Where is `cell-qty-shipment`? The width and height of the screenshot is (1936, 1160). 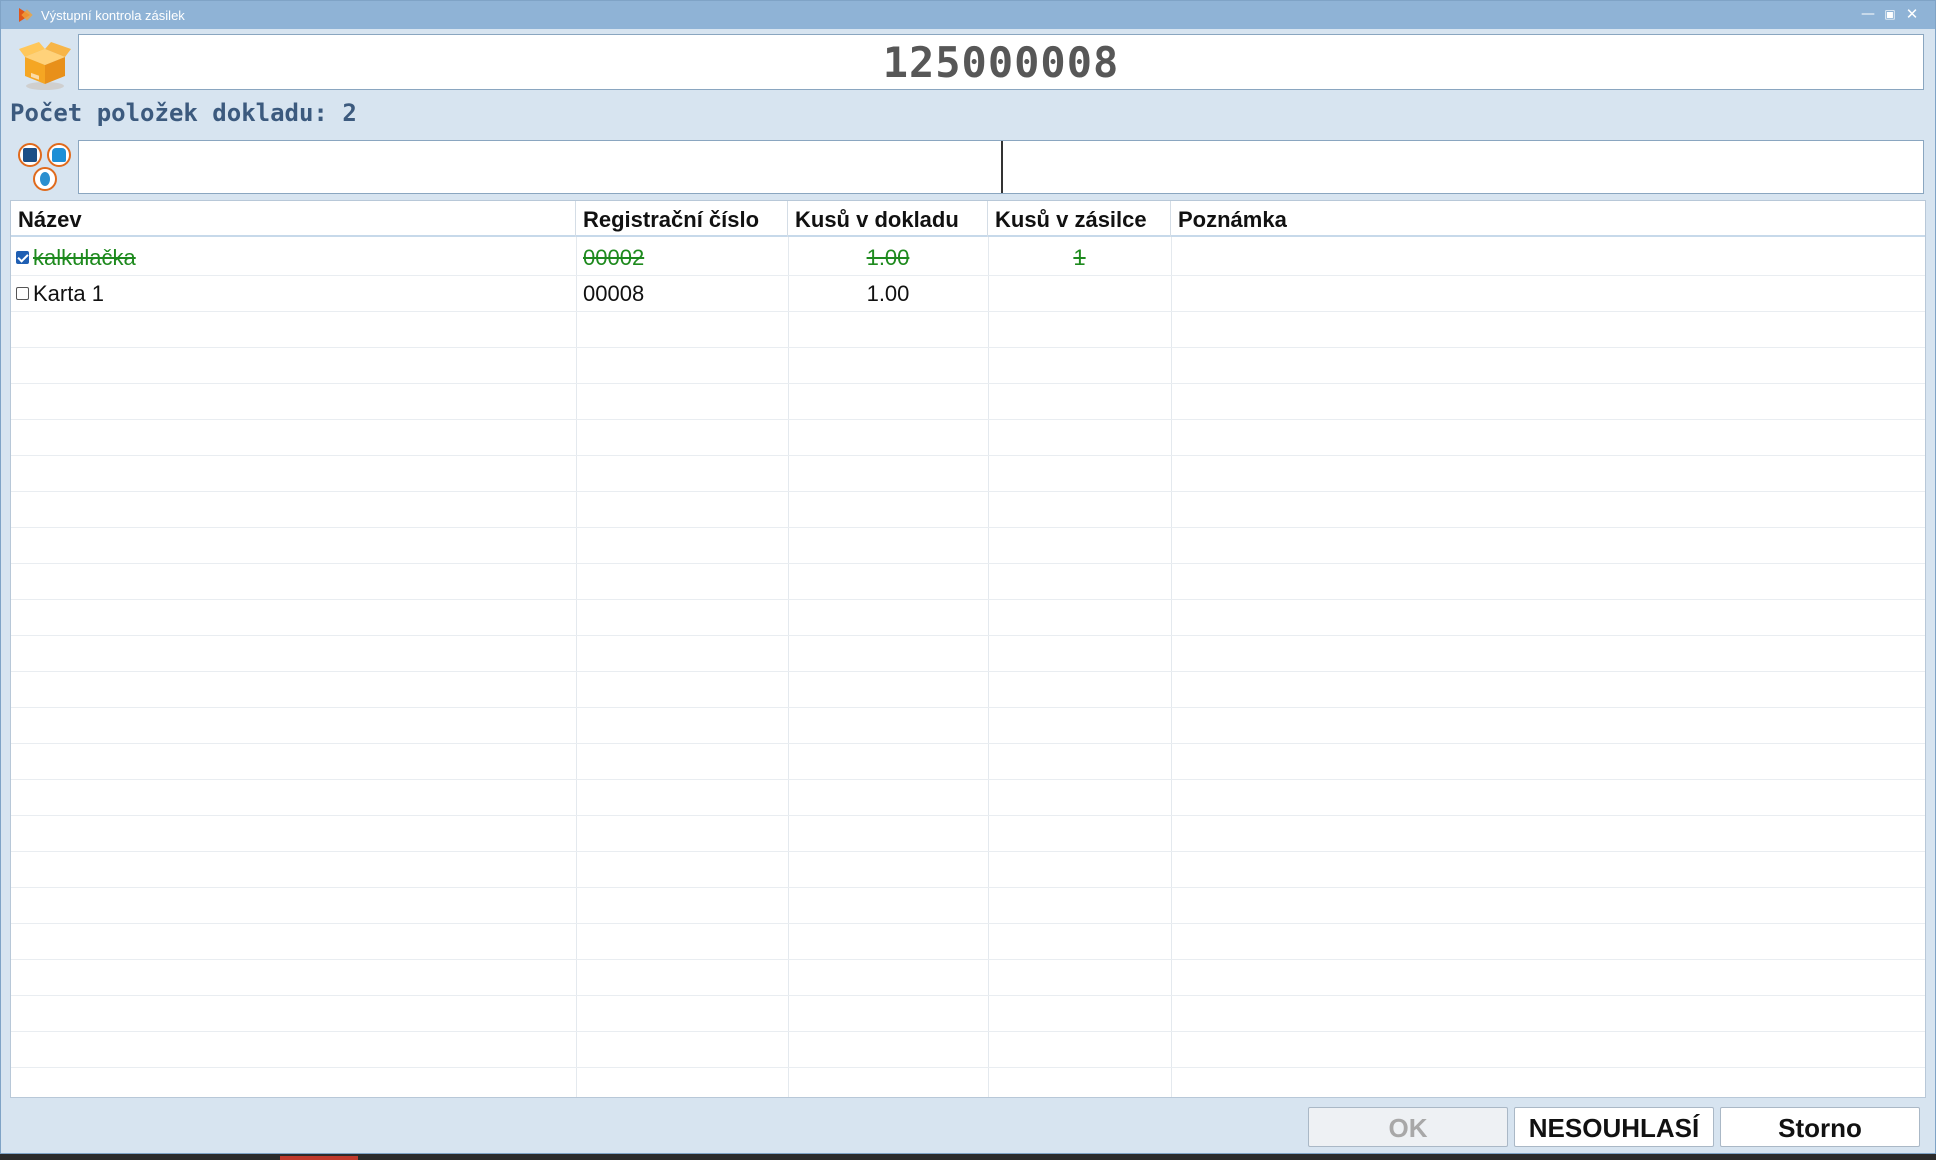 cell-qty-shipment is located at coordinates (1079, 293).